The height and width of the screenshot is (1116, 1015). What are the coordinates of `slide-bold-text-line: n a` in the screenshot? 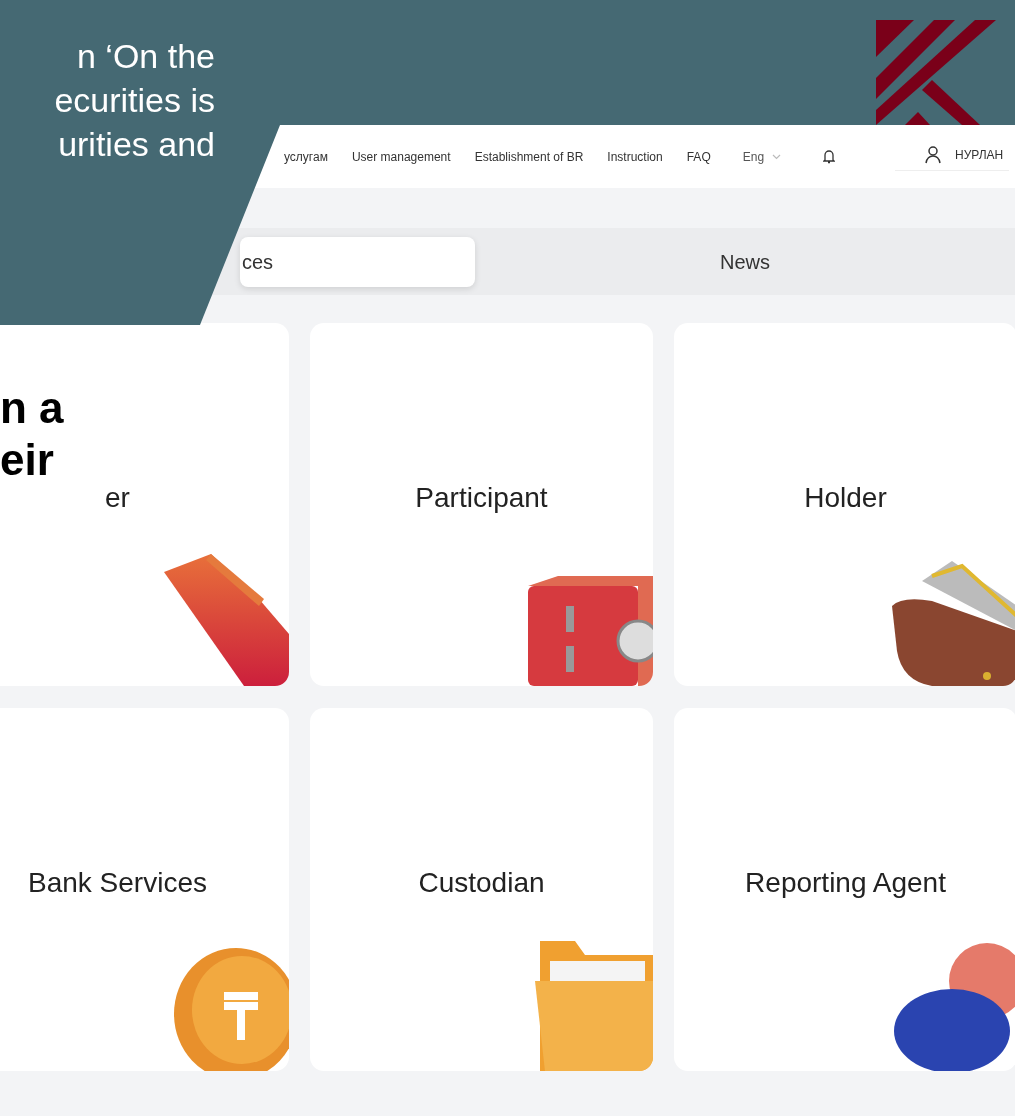 It's located at (32, 408).